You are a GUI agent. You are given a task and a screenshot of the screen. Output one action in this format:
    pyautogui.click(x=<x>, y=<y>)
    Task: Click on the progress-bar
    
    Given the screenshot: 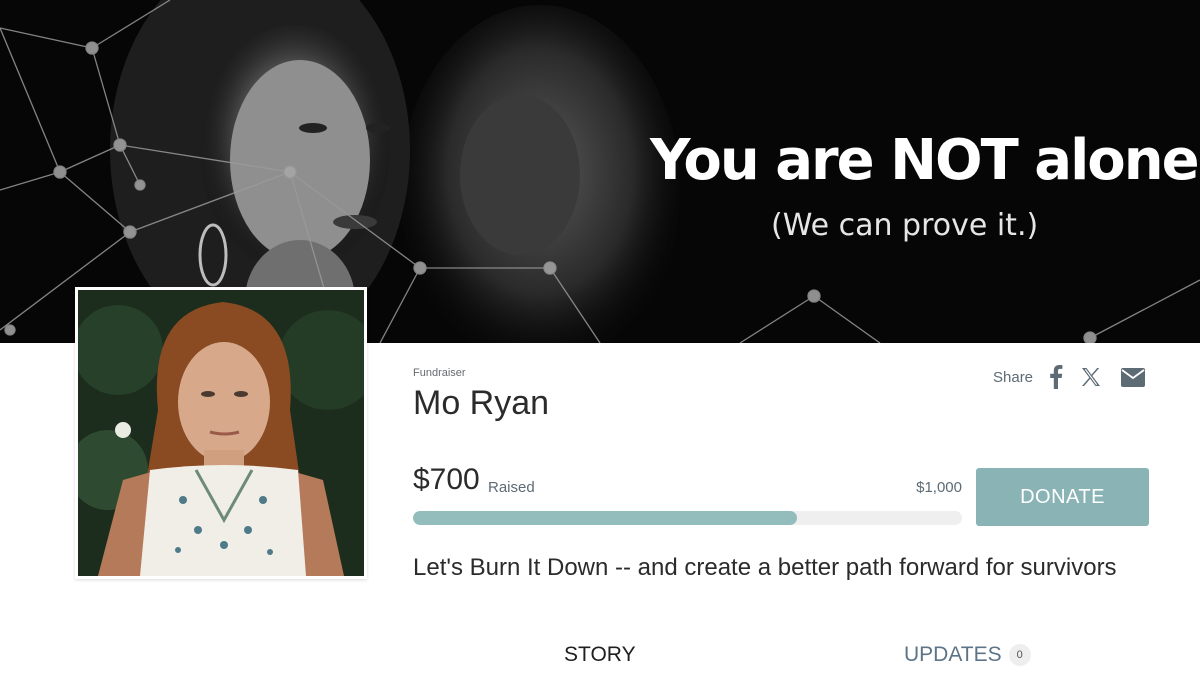 What is the action you would take?
    pyautogui.click(x=687, y=518)
    